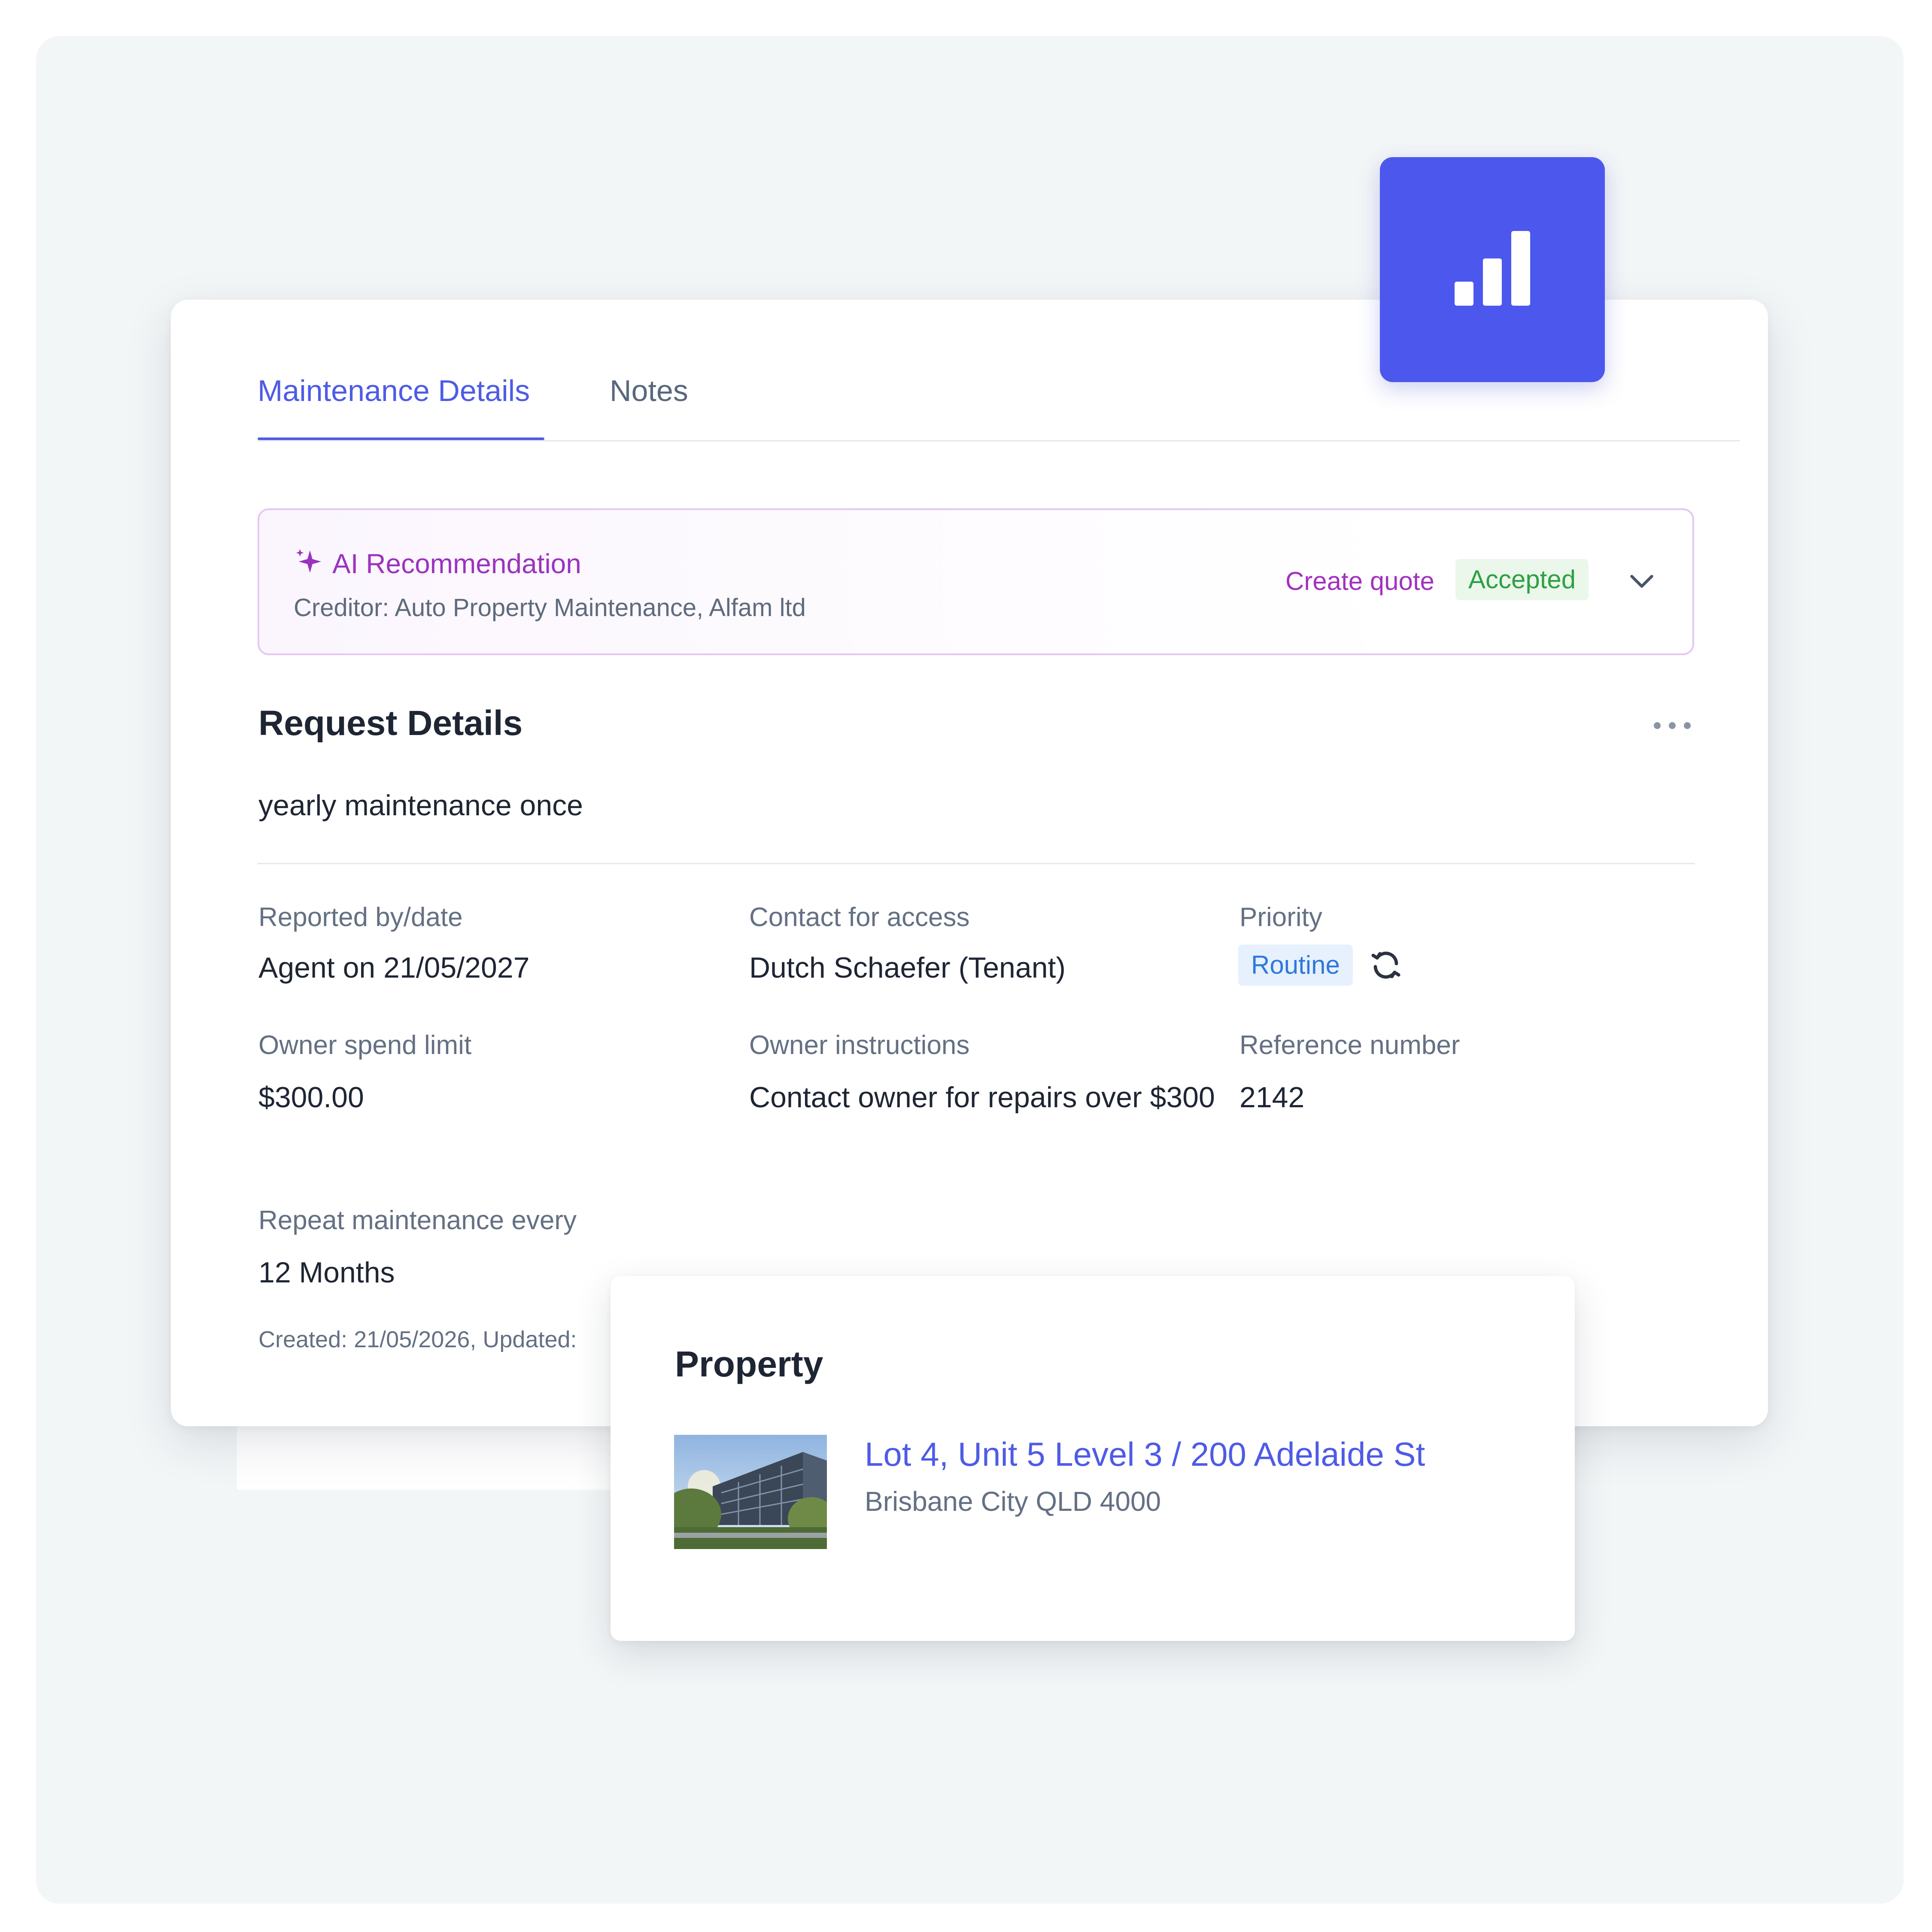 The image size is (1932, 1932). What do you see at coordinates (418, 1221) in the screenshot?
I see `repeat-label: Repeat maintenance every` at bounding box center [418, 1221].